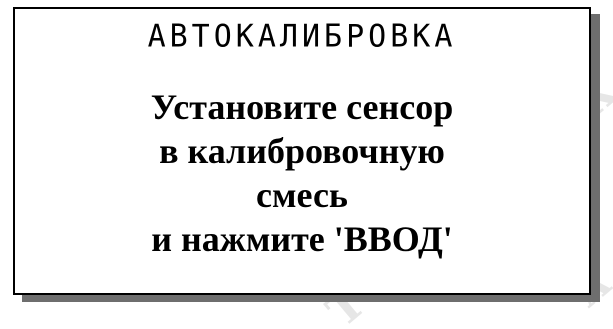  I want to click on message-line-4: и нажмите 'ВВОД', so click(302, 239).